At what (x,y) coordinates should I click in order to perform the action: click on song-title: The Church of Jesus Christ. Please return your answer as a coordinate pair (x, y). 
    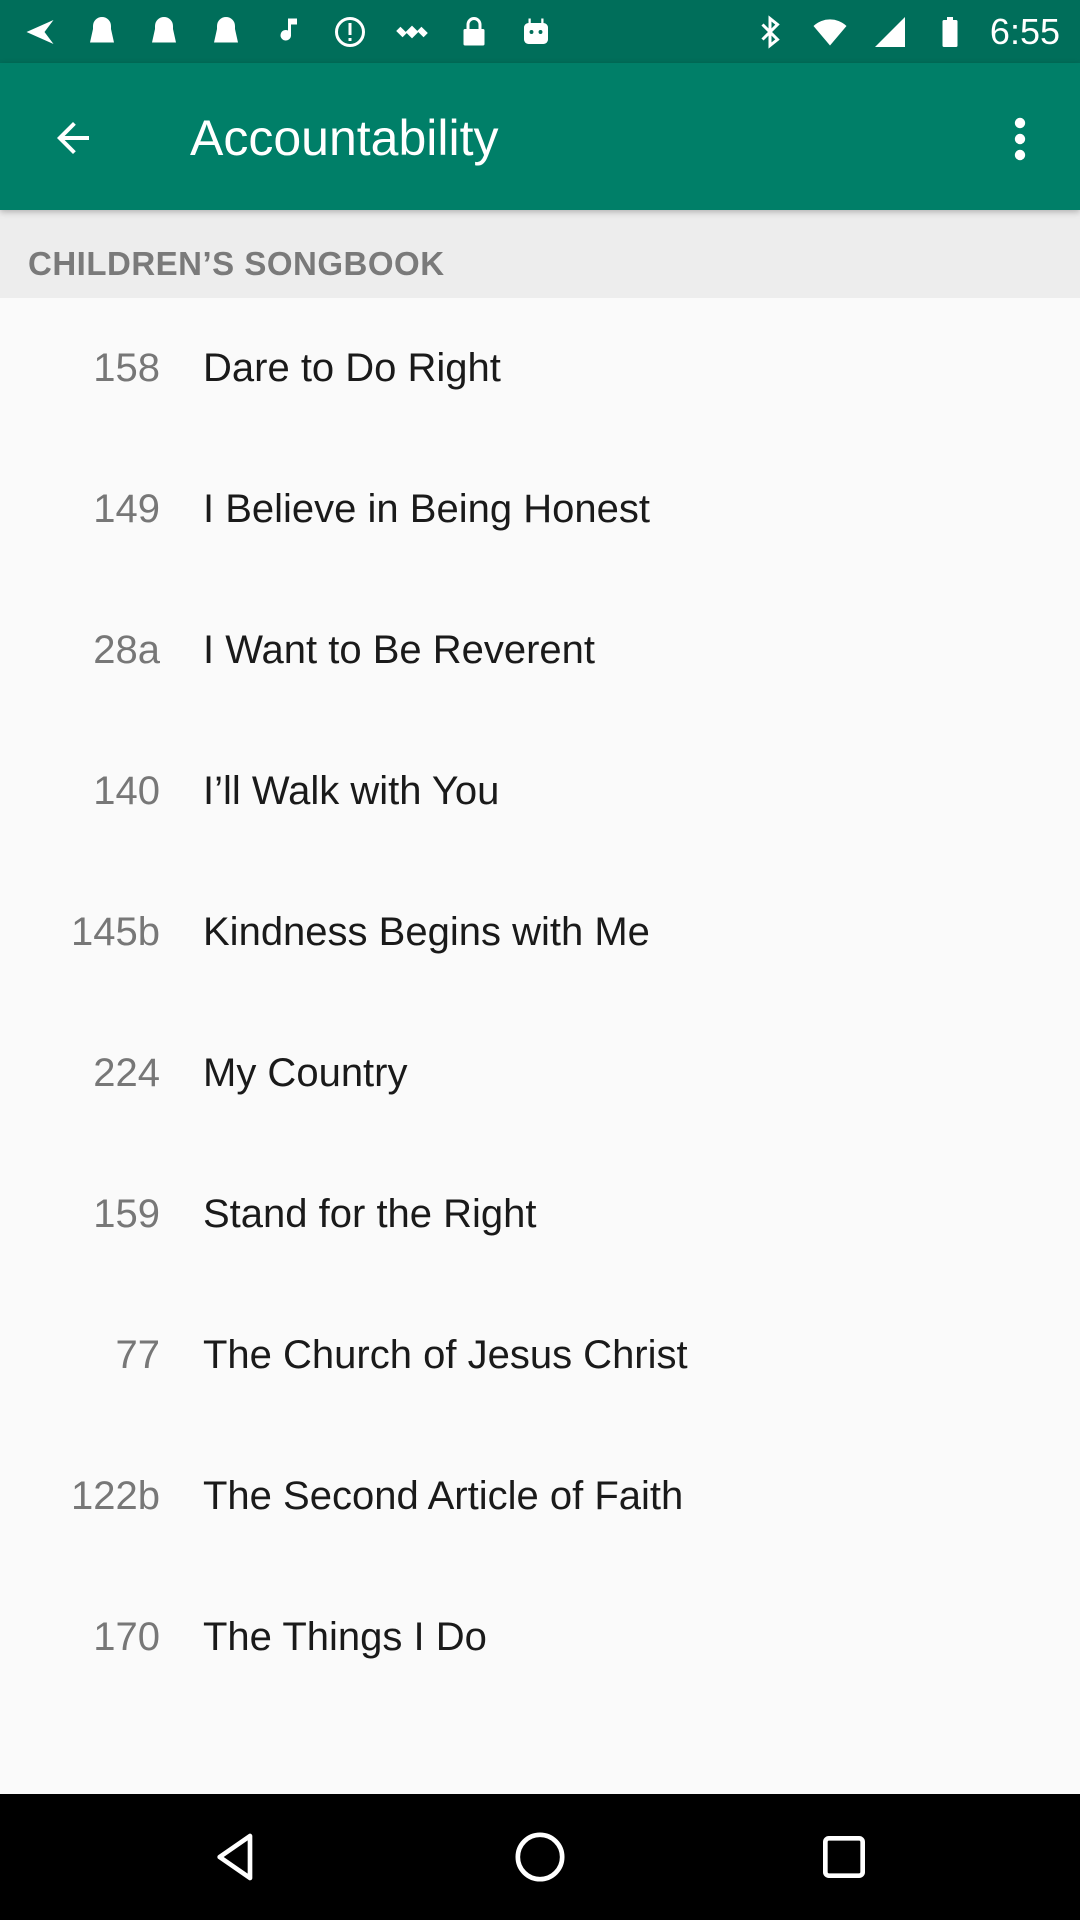
    Looking at the image, I should click on (445, 1355).